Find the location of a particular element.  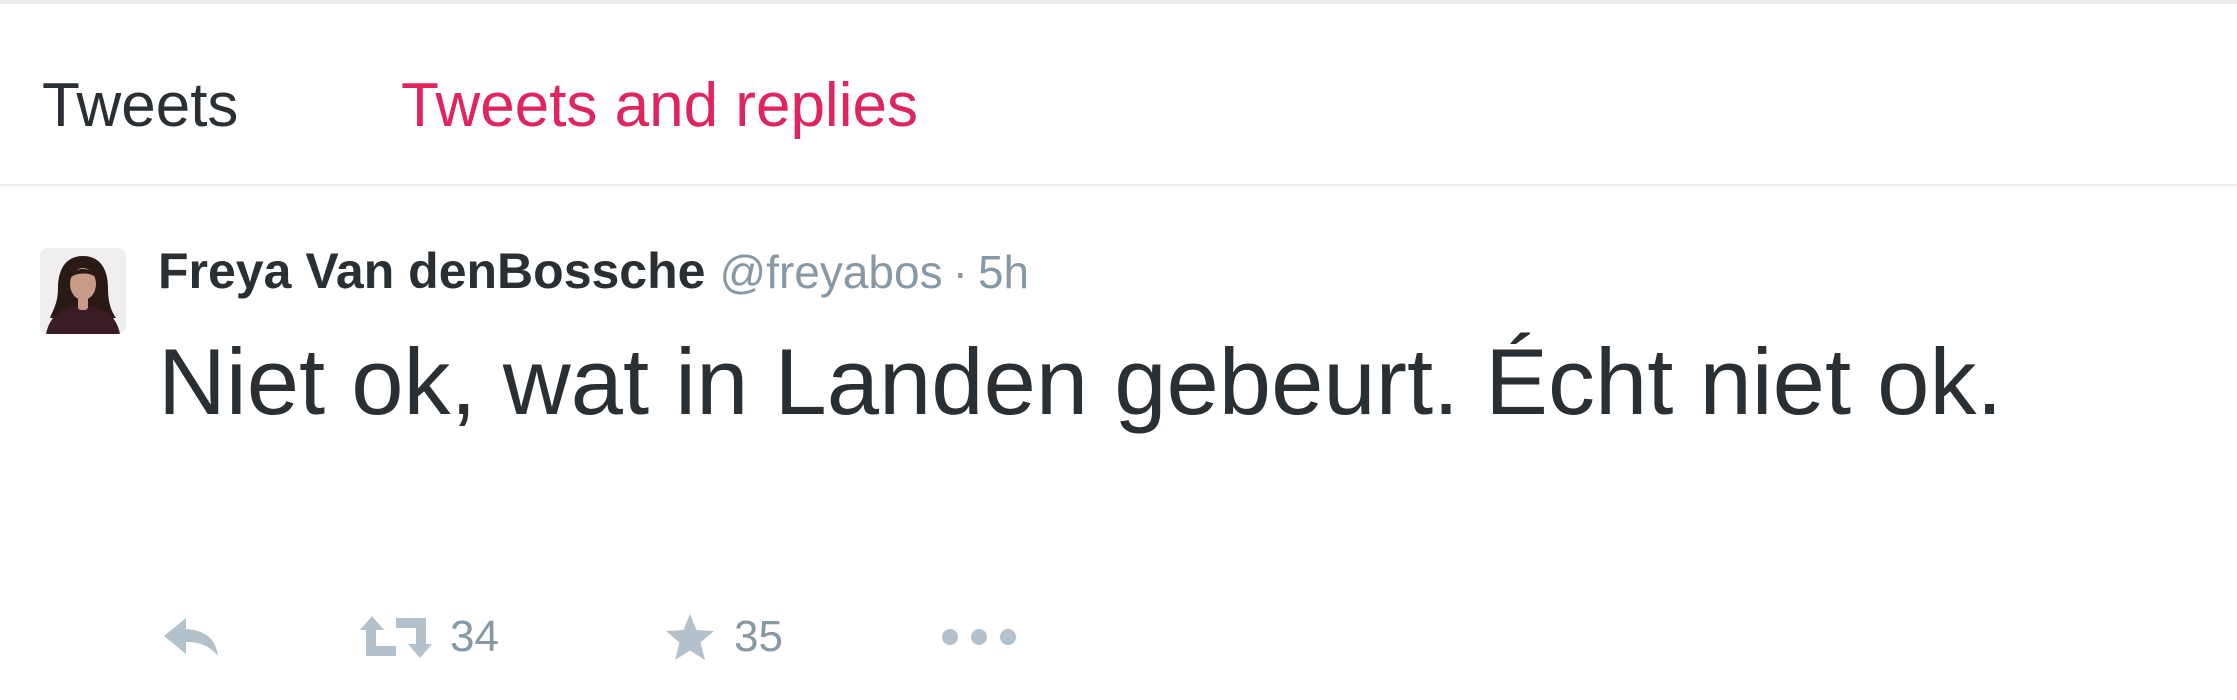

tweet-header: Freya Van denBossche @freyabos · 5h is located at coordinates (593, 277).